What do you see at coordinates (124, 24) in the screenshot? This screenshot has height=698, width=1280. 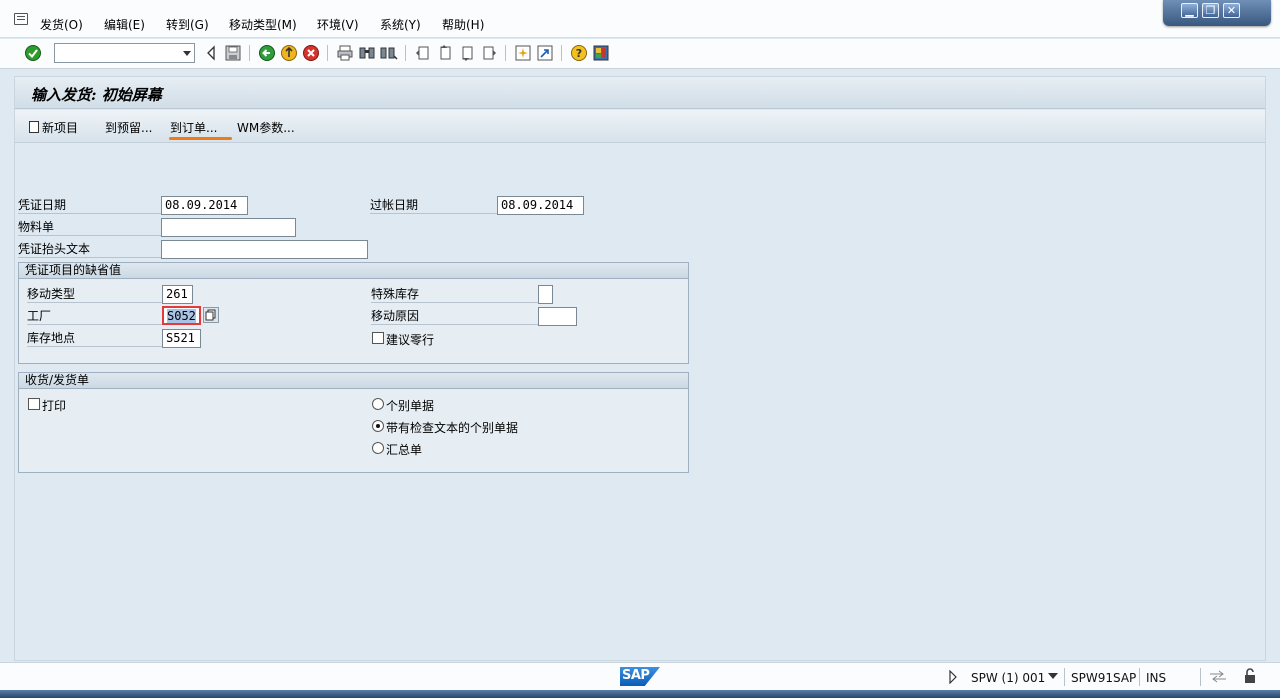 I see `menu-edit: 编辑(E)` at bounding box center [124, 24].